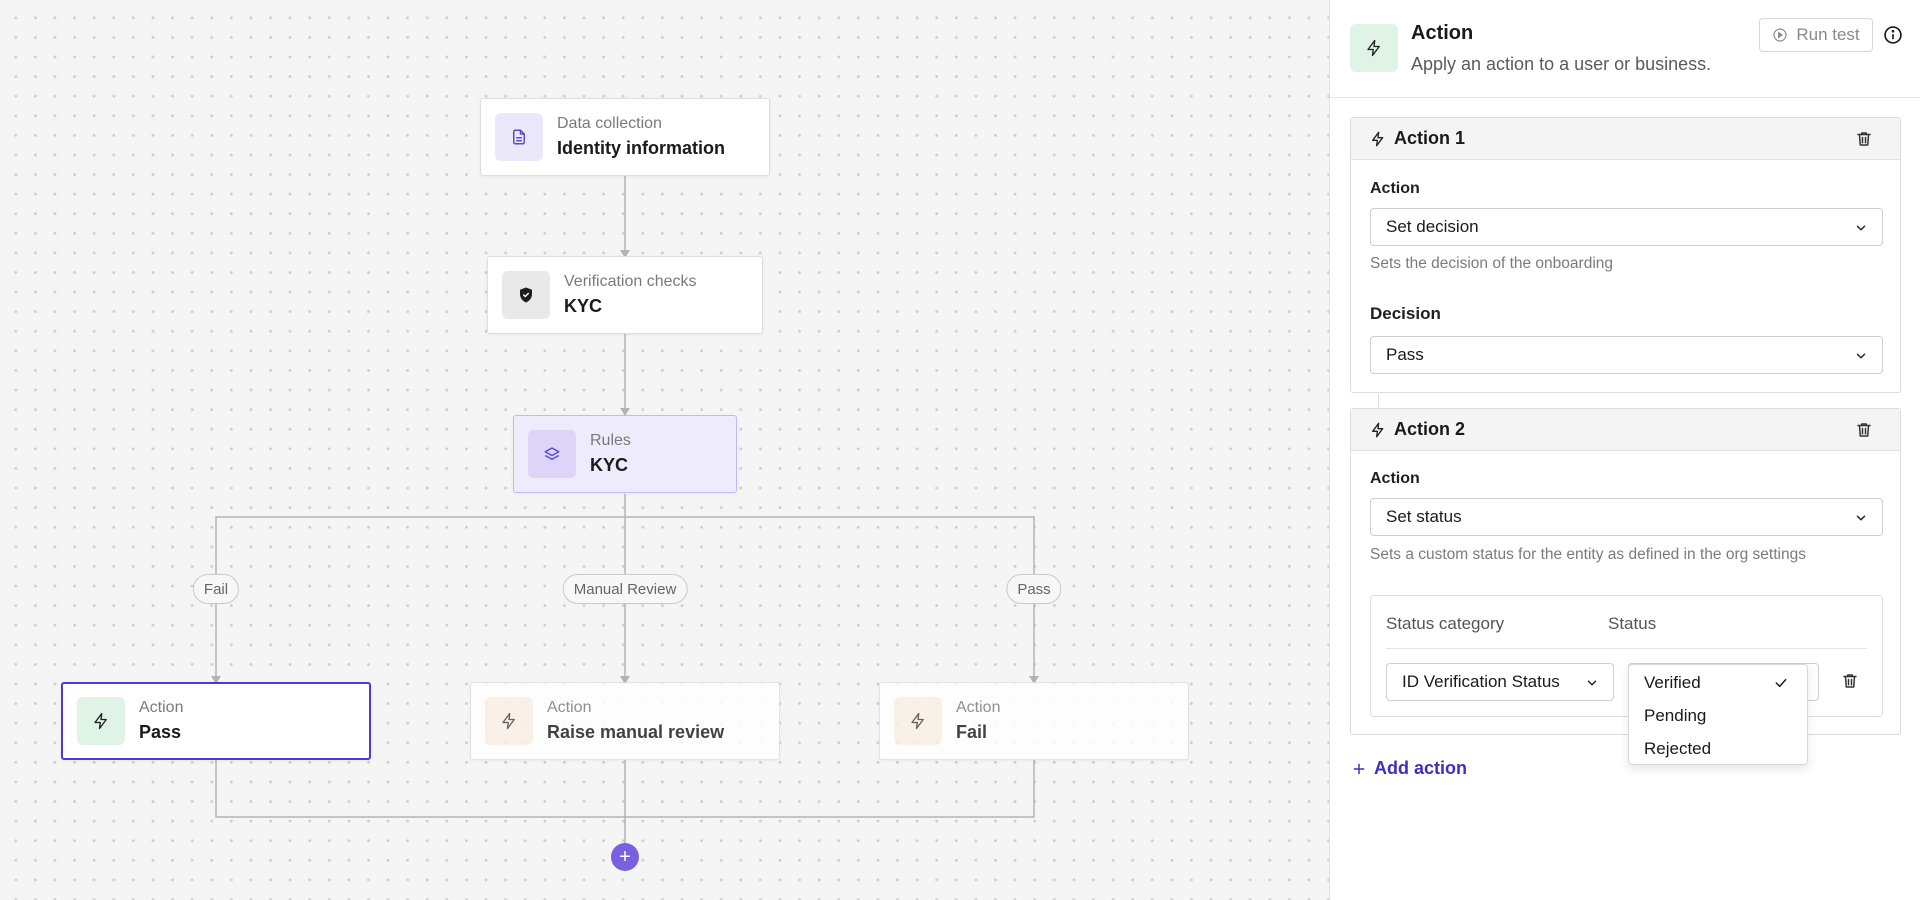 The width and height of the screenshot is (1920, 900). I want to click on node-title: Fail, so click(972, 732).